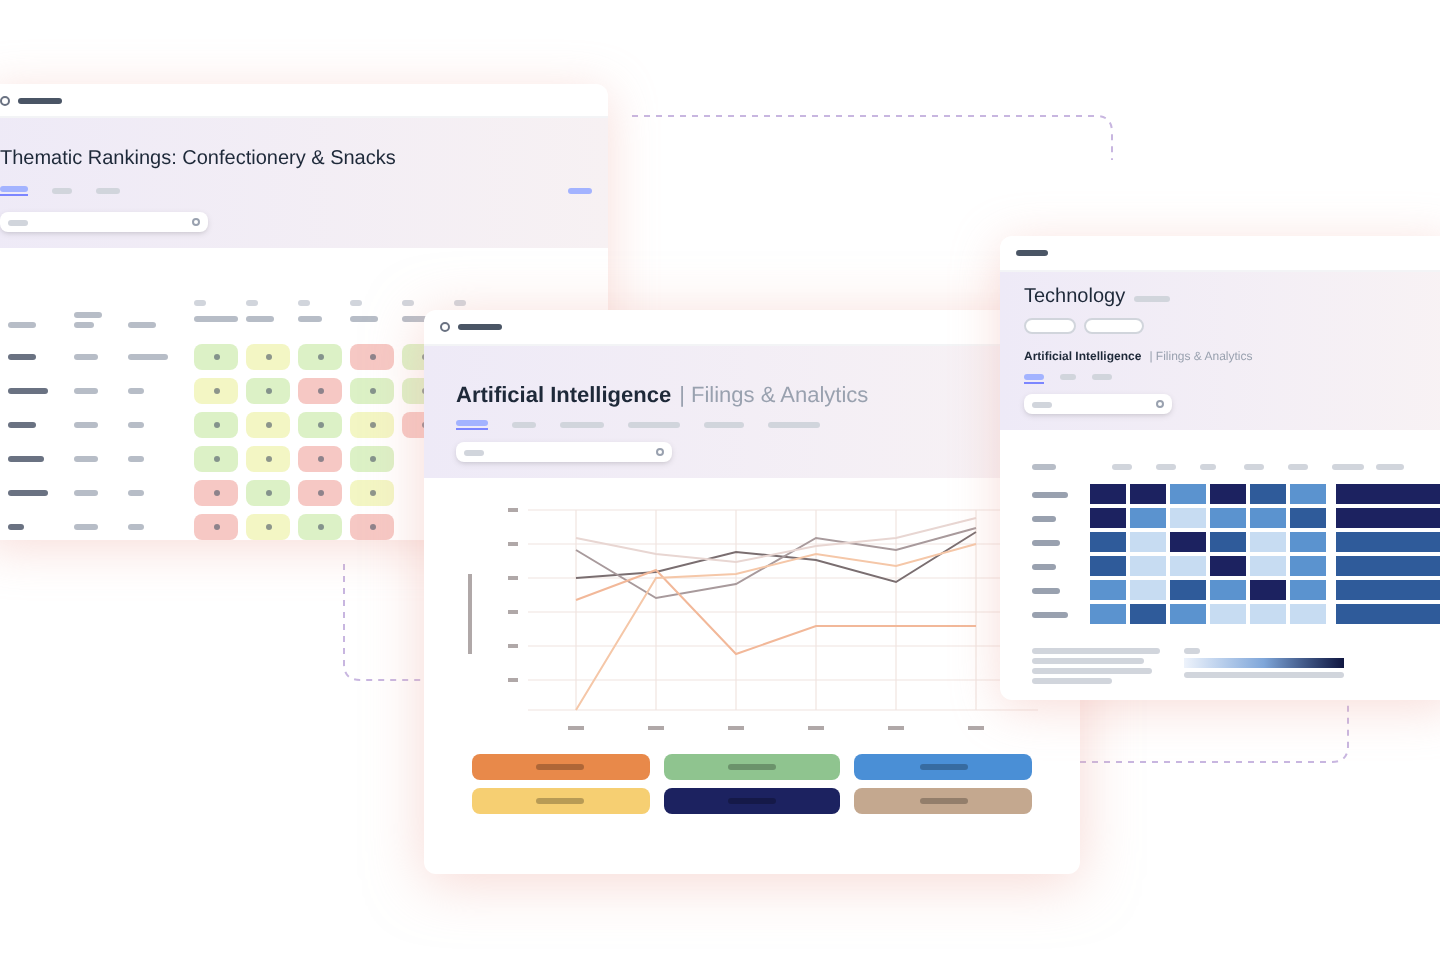 Image resolution: width=1440 pixels, height=960 pixels. I want to click on legend-button, so click(752, 801).